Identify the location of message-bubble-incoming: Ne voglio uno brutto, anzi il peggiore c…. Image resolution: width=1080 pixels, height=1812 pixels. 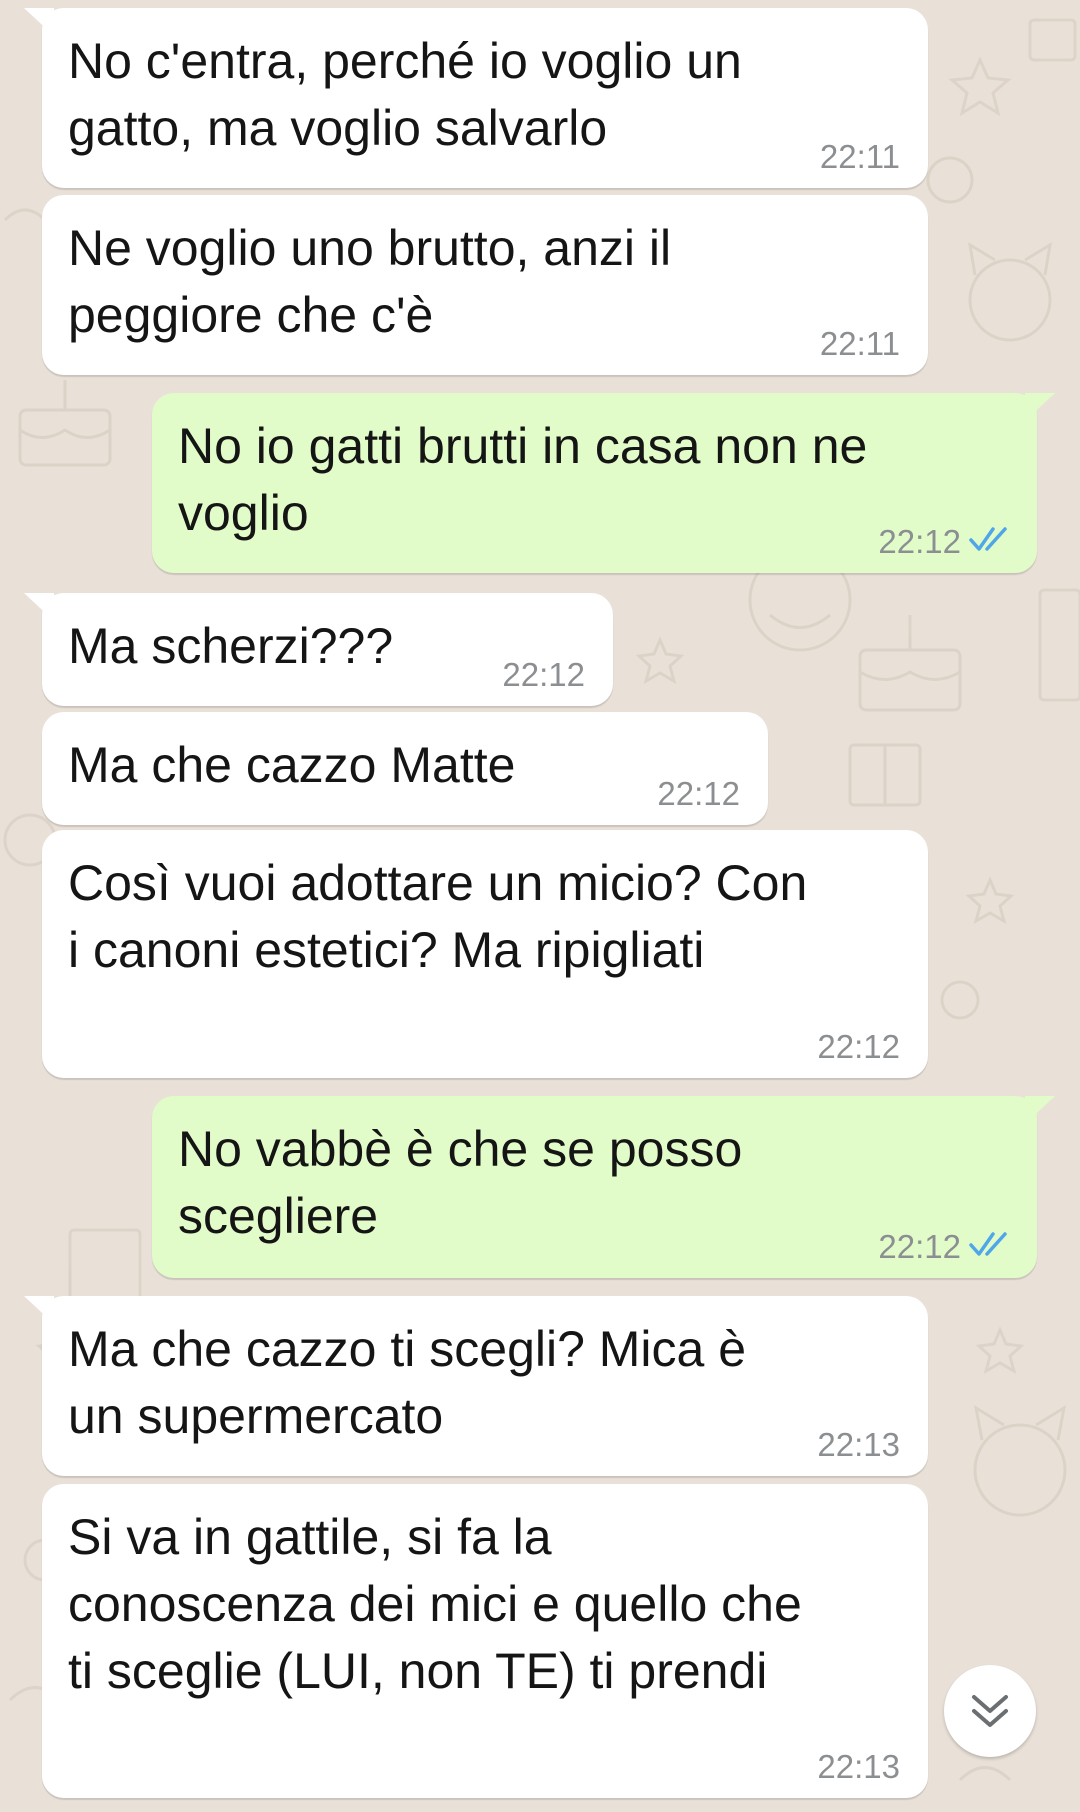
(485, 285).